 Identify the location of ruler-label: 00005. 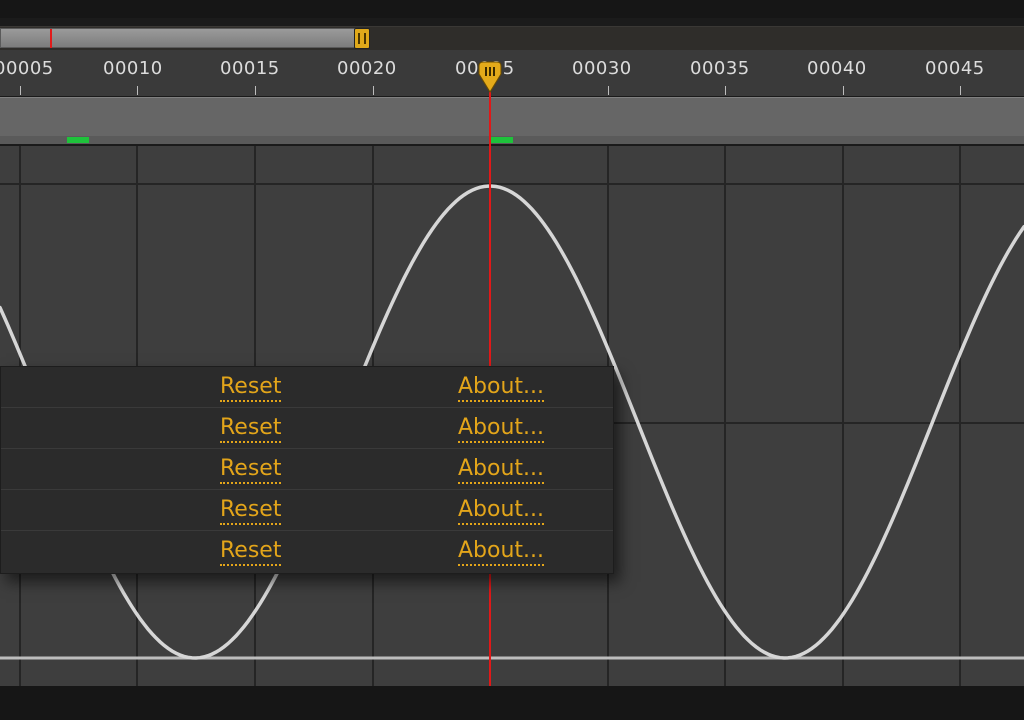
(27, 68).